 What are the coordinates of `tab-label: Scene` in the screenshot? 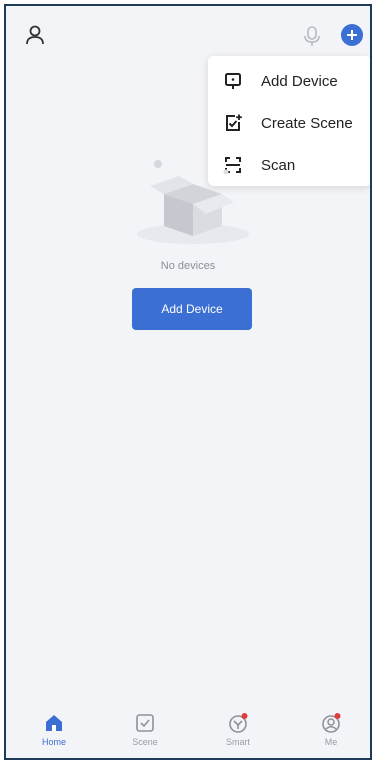 It's located at (145, 742).